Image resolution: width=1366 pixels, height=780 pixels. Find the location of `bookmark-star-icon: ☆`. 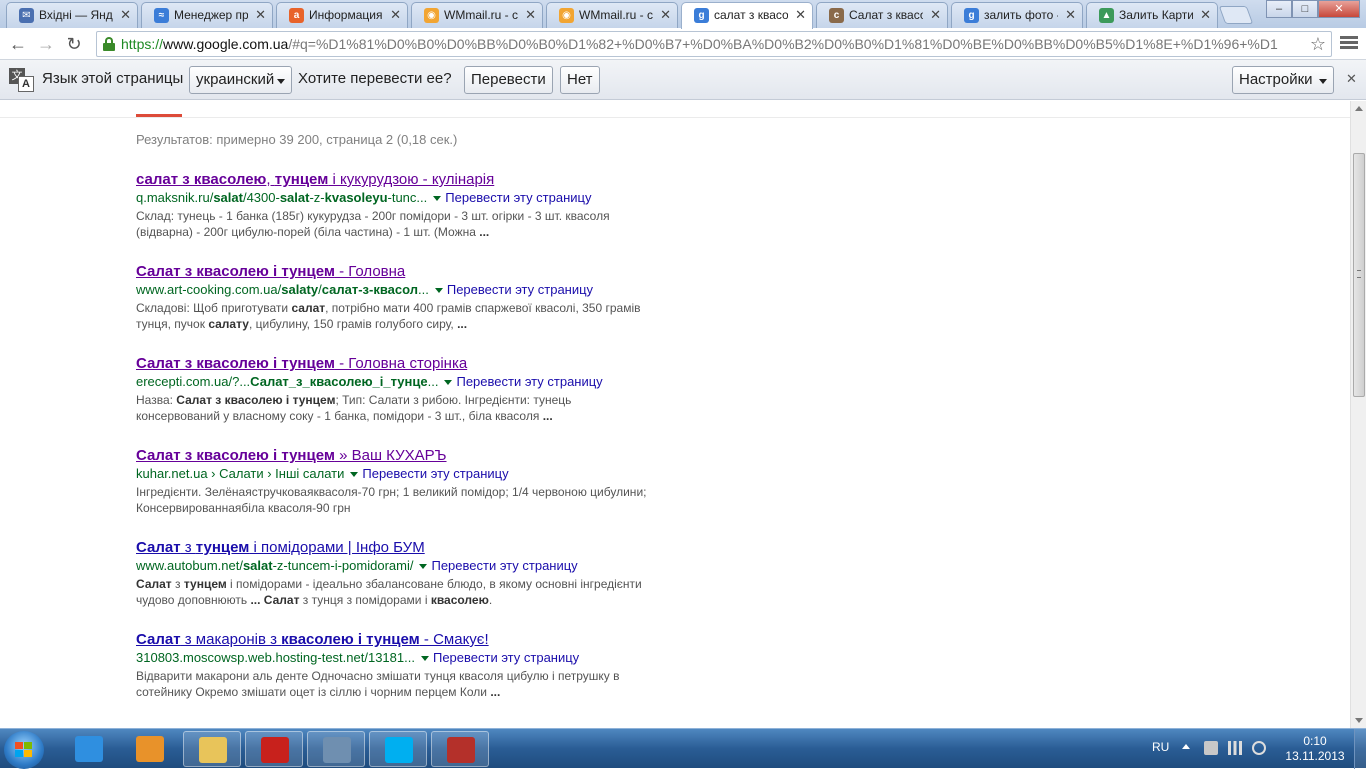

bookmark-star-icon: ☆ is located at coordinates (1318, 44).